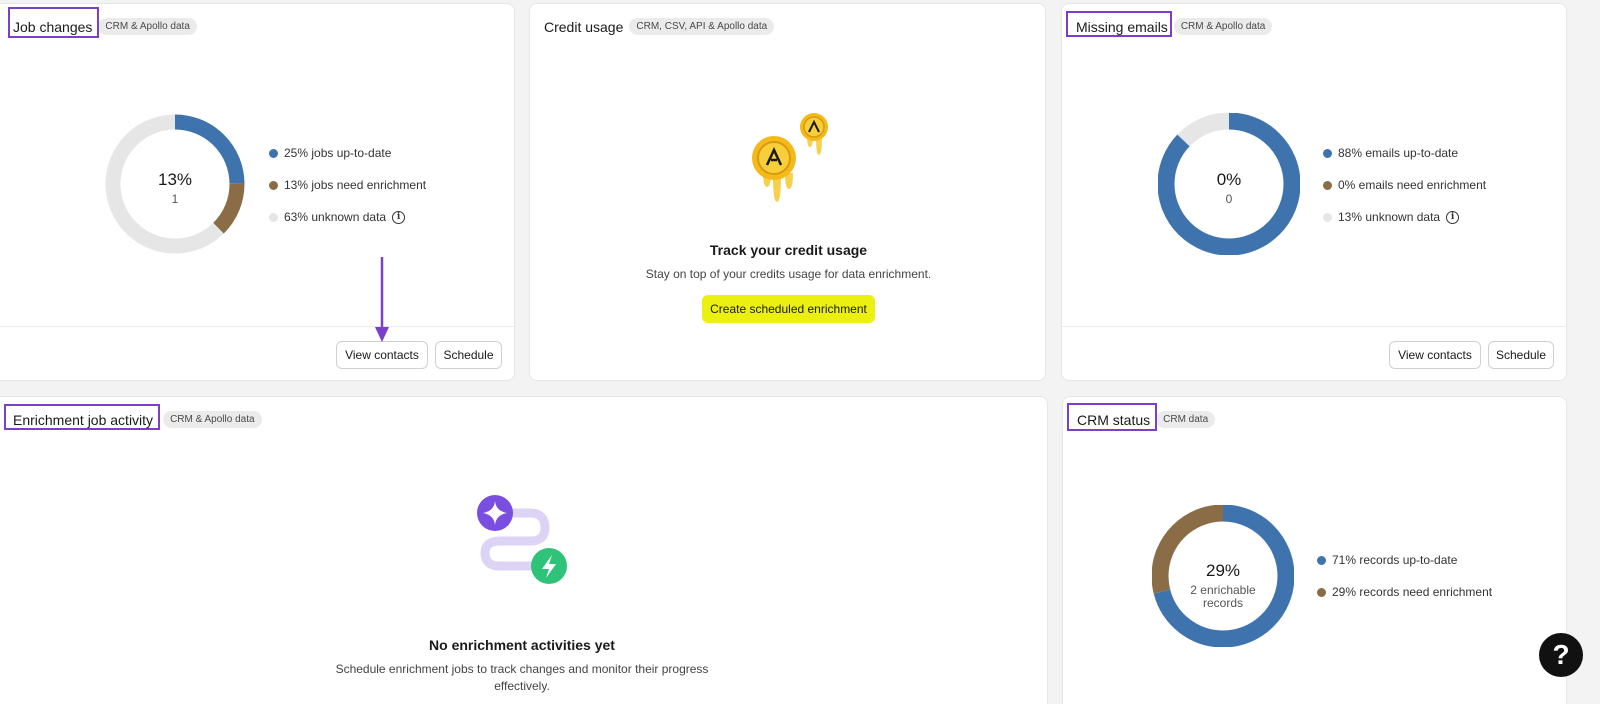  Describe the element at coordinates (1561, 655) in the screenshot. I see `help-button: ?` at that location.